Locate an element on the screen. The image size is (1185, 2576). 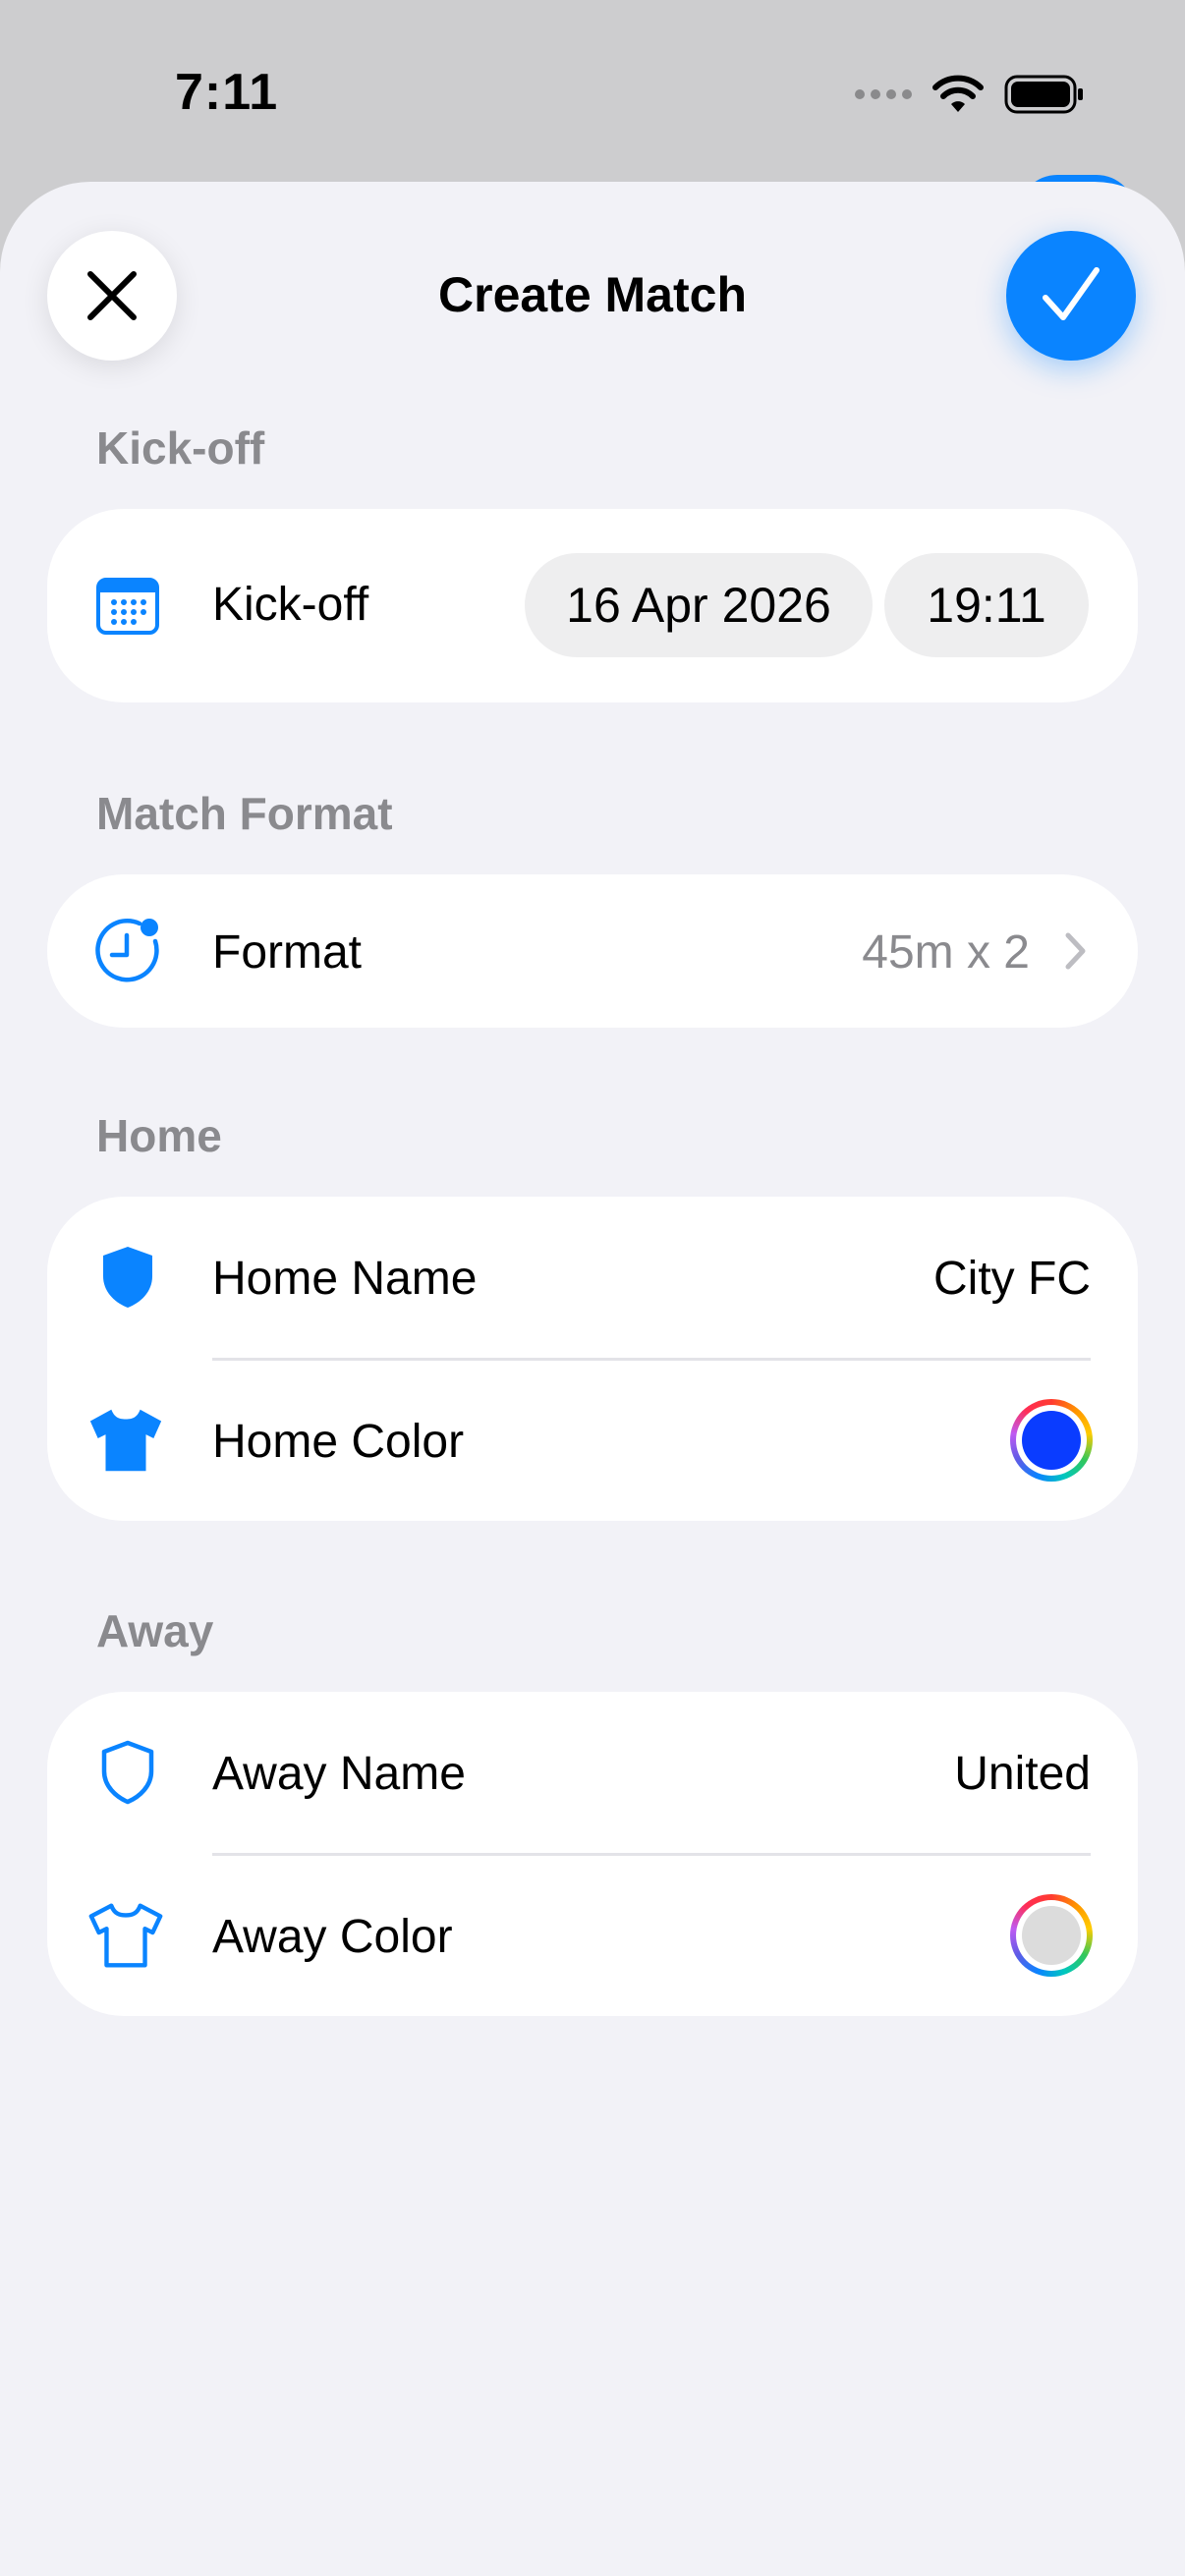
kickoff-card: Kick-off 16 Apr 2026 19:11 is located at coordinates (592, 605).